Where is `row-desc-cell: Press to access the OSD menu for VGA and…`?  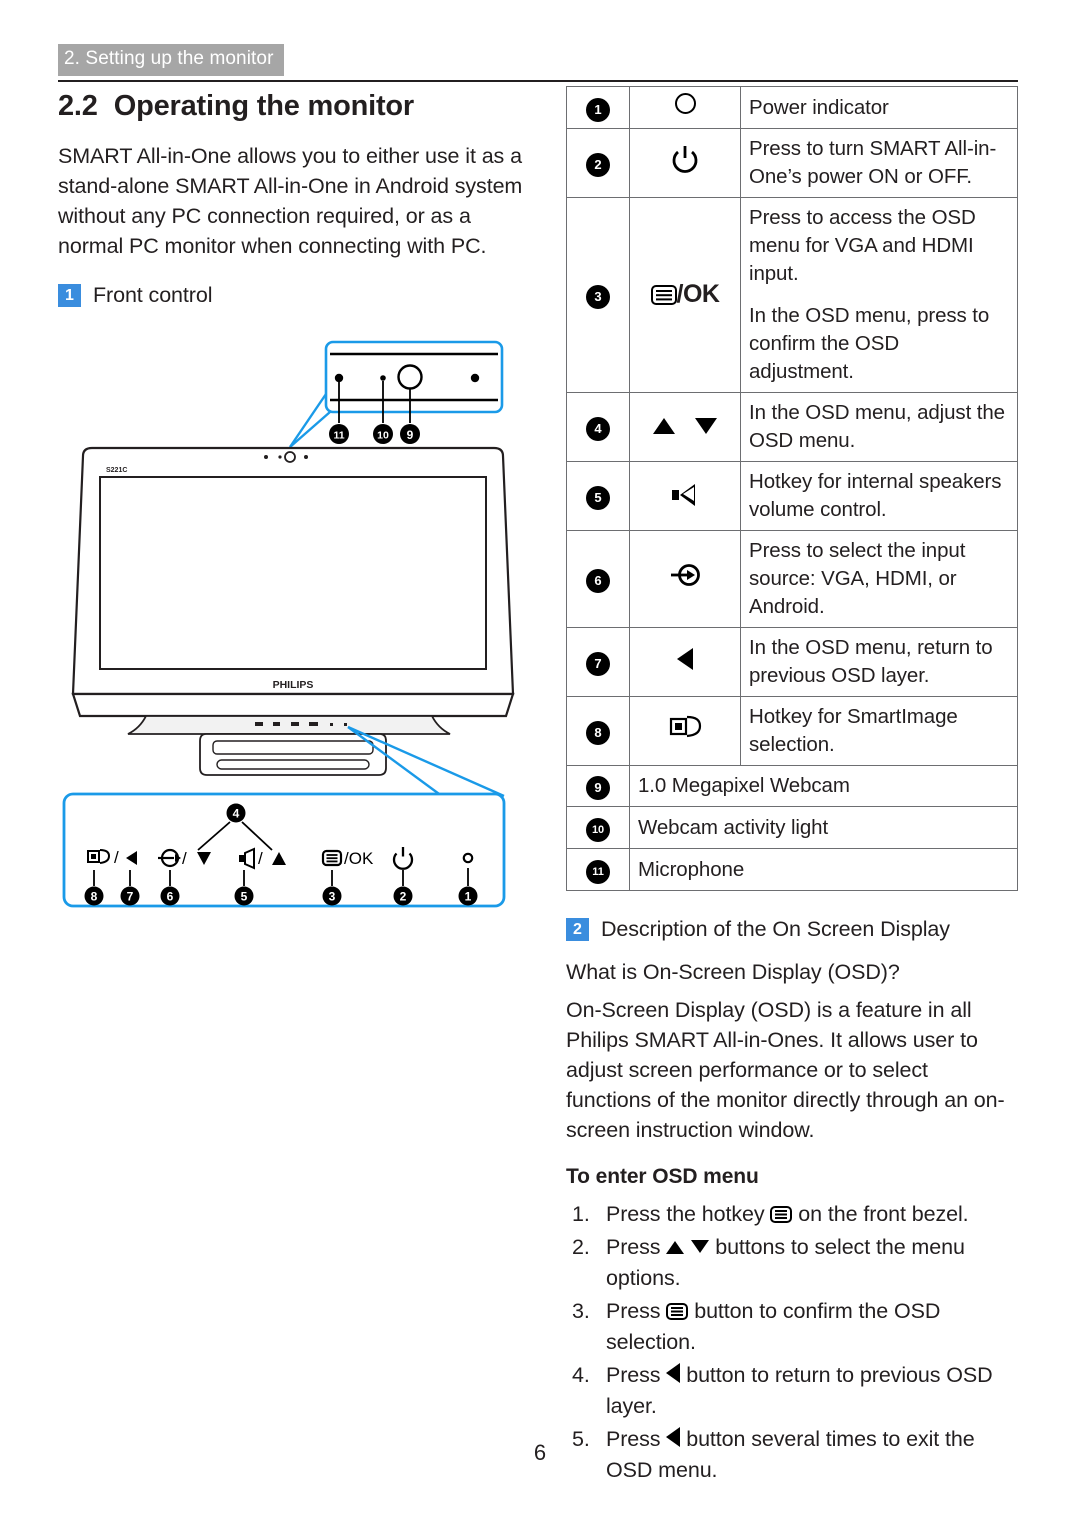
row-desc-cell: Press to access the OSD menu for VGA and… is located at coordinates (879, 295).